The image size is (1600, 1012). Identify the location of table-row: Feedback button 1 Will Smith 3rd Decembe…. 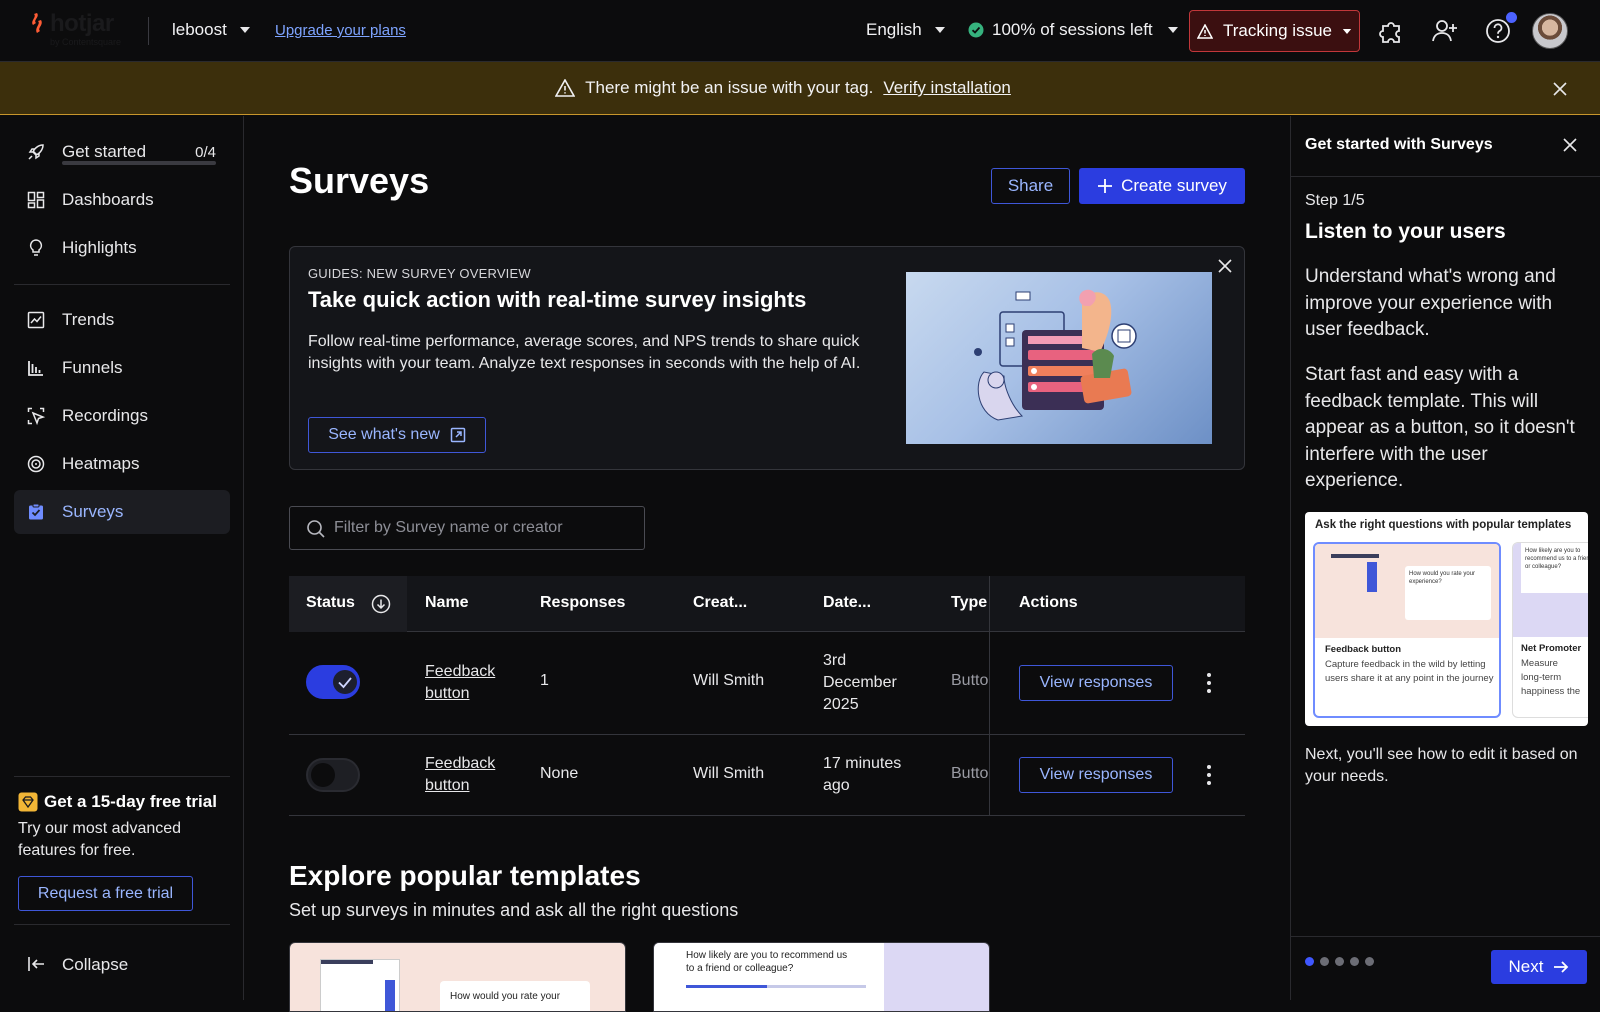
(767, 683).